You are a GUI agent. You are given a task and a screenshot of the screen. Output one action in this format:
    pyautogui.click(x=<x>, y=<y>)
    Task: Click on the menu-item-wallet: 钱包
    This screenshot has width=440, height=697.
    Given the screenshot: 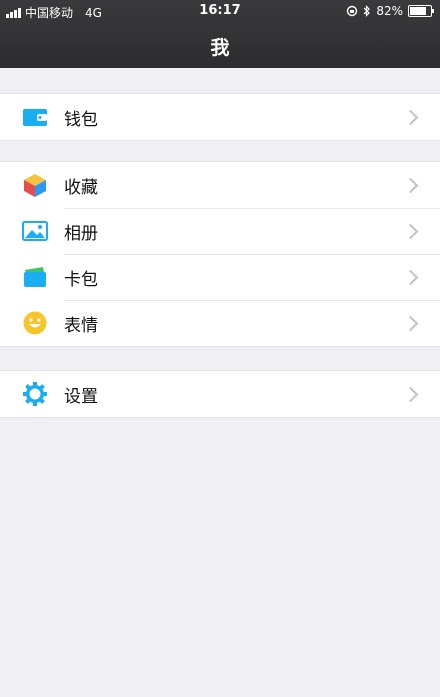 What is the action you would take?
    pyautogui.click(x=220, y=117)
    